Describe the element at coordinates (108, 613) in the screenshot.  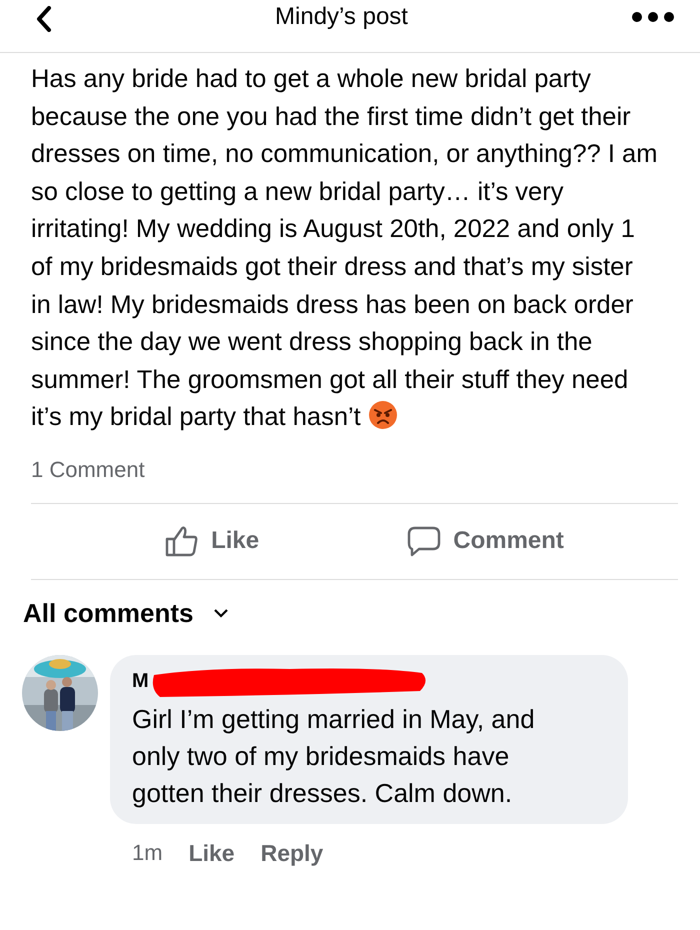
I see `comments-filter: All comments` at that location.